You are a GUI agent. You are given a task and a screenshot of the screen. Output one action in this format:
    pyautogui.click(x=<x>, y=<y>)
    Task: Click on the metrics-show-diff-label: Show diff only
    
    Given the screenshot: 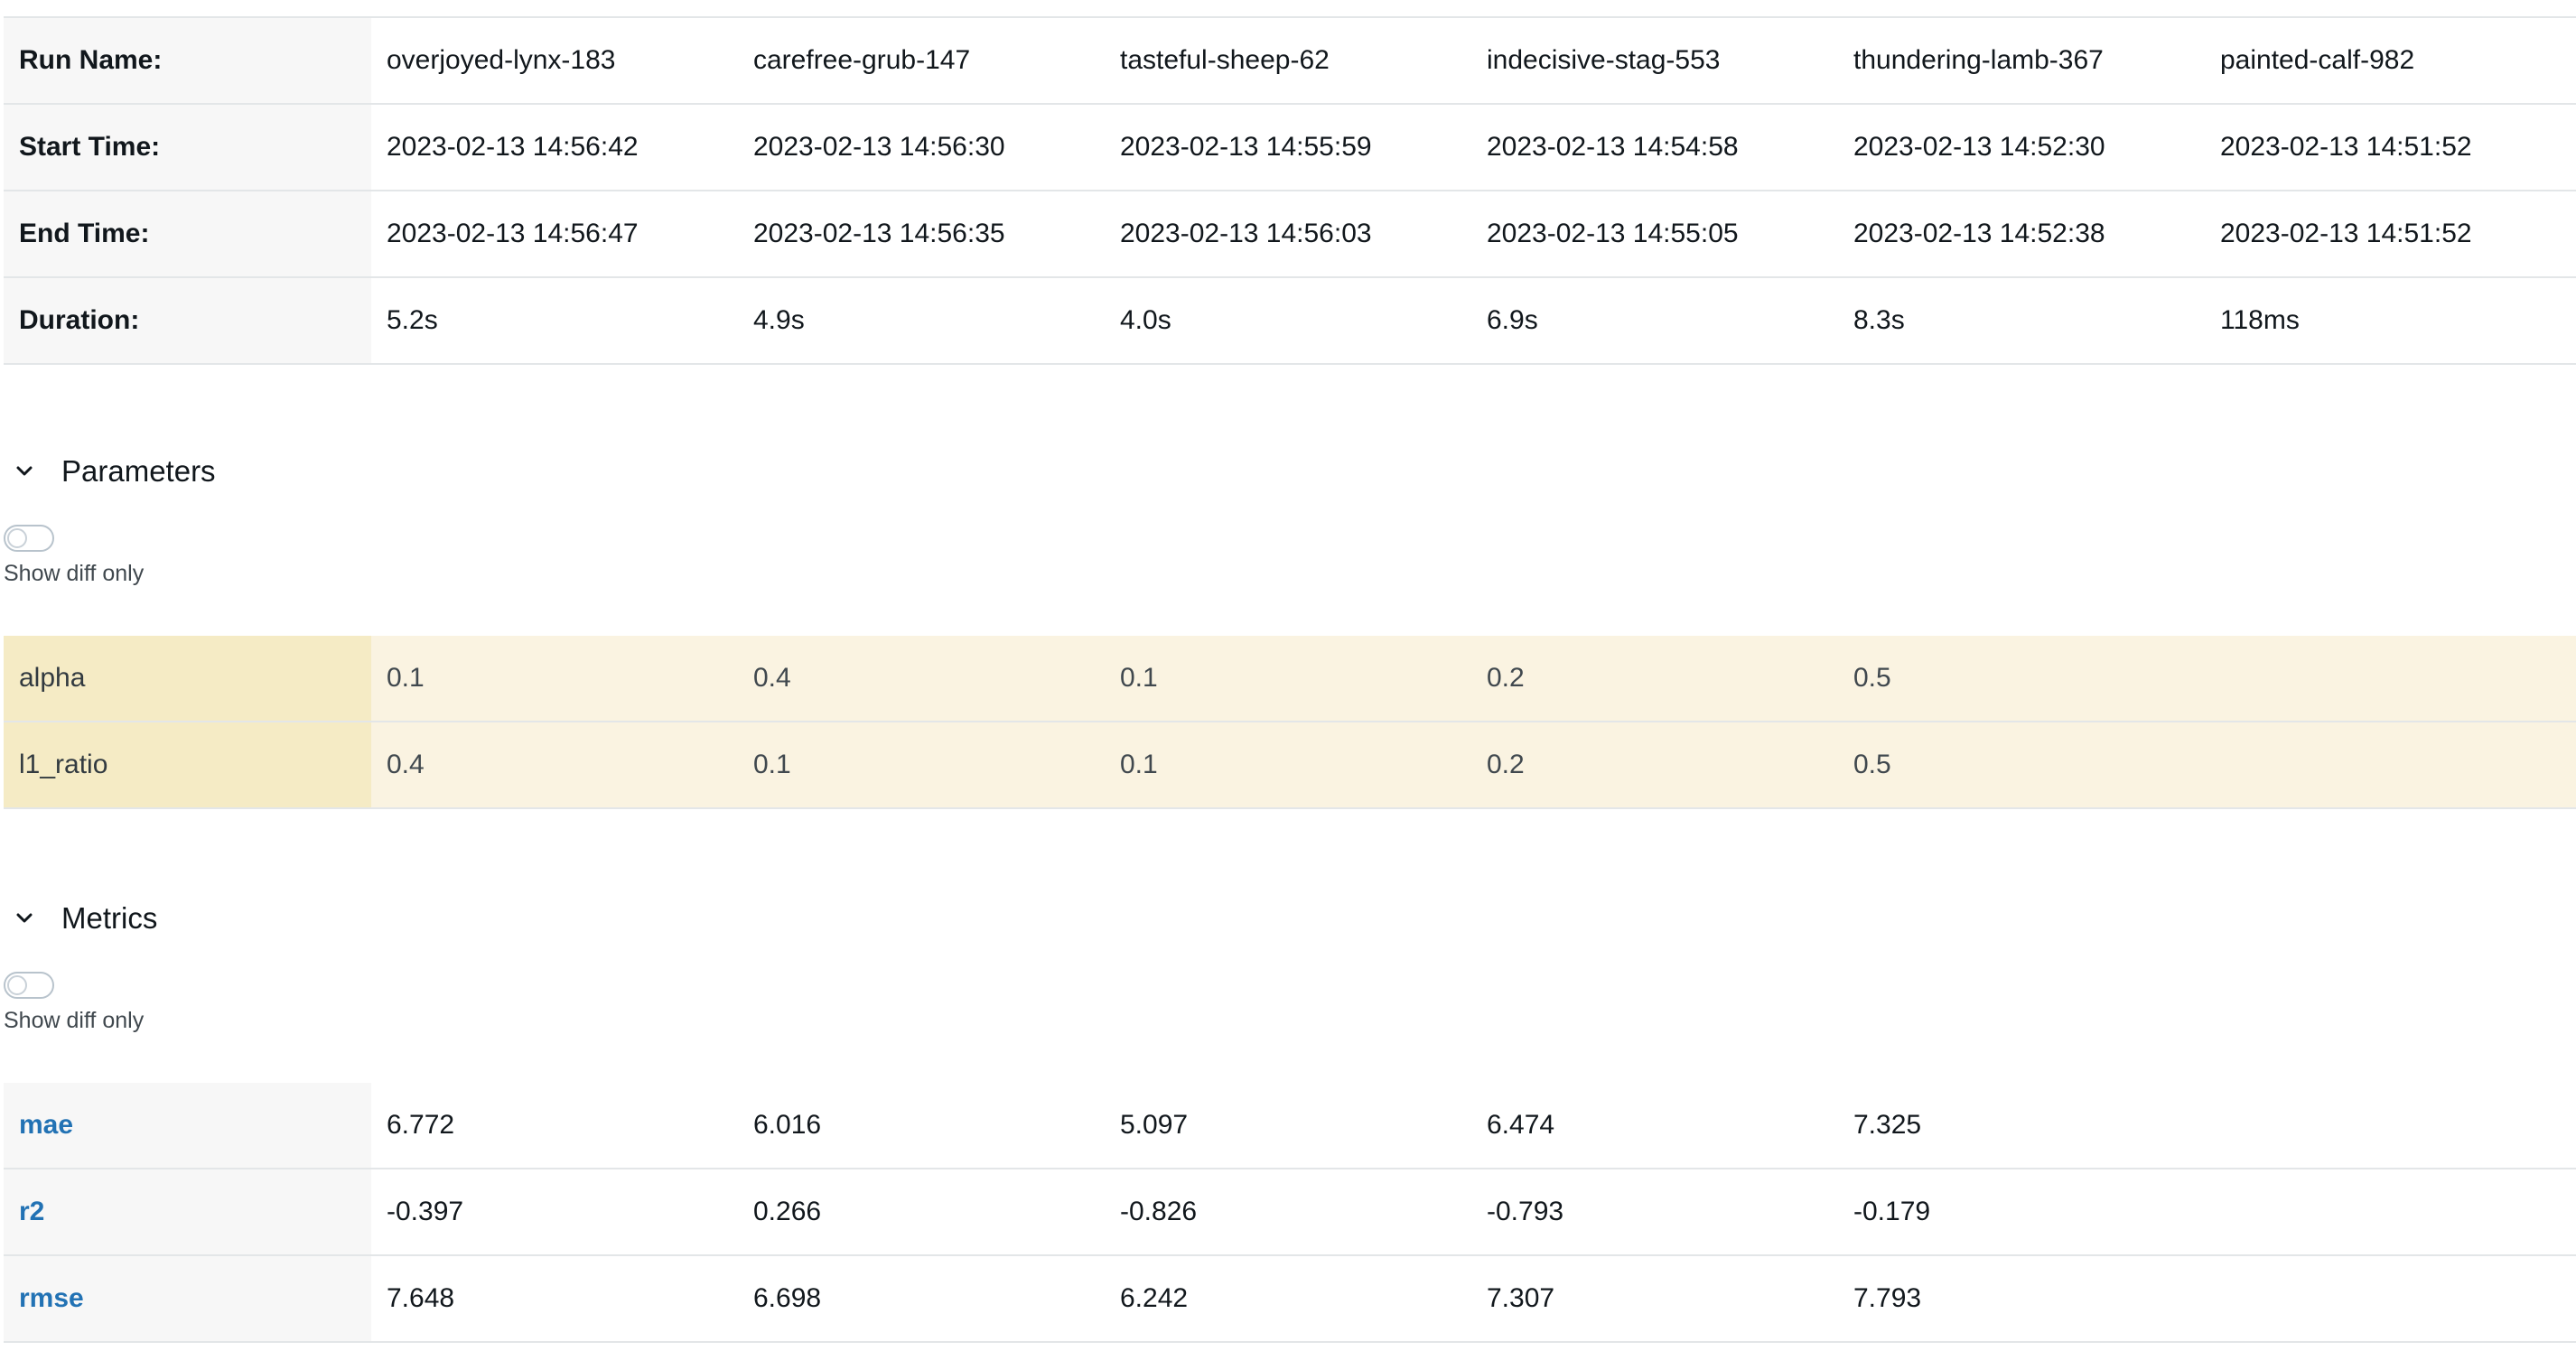 What is the action you would take?
    pyautogui.click(x=74, y=1020)
    